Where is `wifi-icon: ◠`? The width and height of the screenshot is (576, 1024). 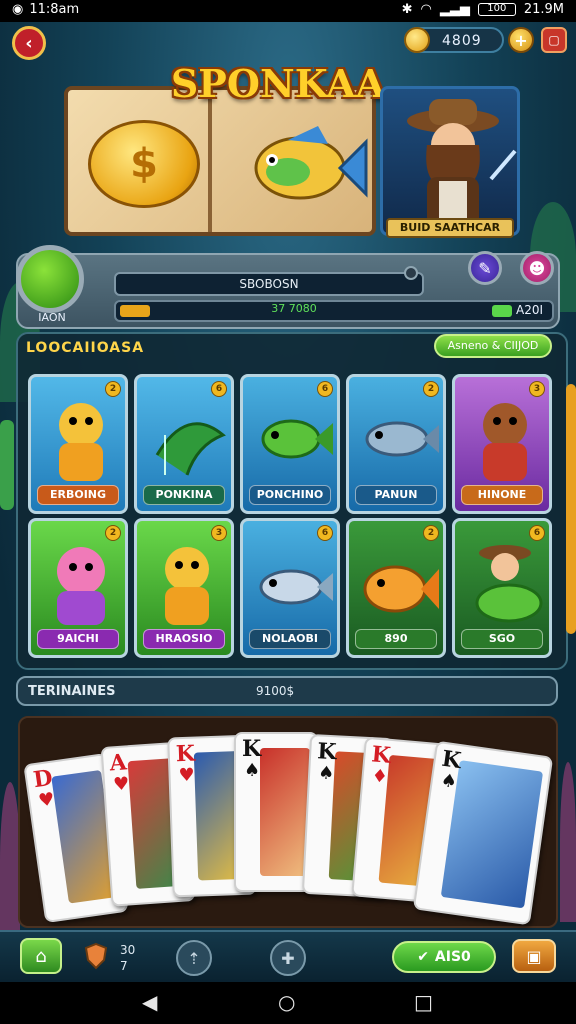 wifi-icon: ◠ is located at coordinates (426, 9).